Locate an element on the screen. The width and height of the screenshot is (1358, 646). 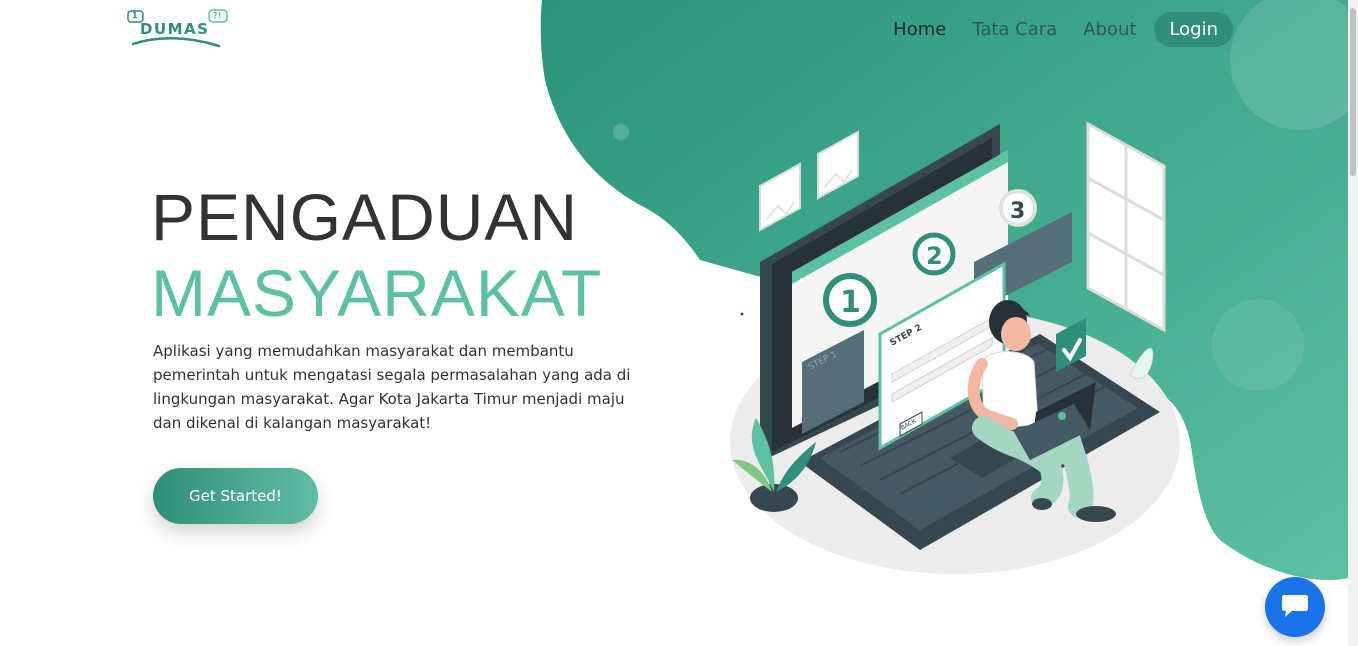
chat-button is located at coordinates (1295, 607).